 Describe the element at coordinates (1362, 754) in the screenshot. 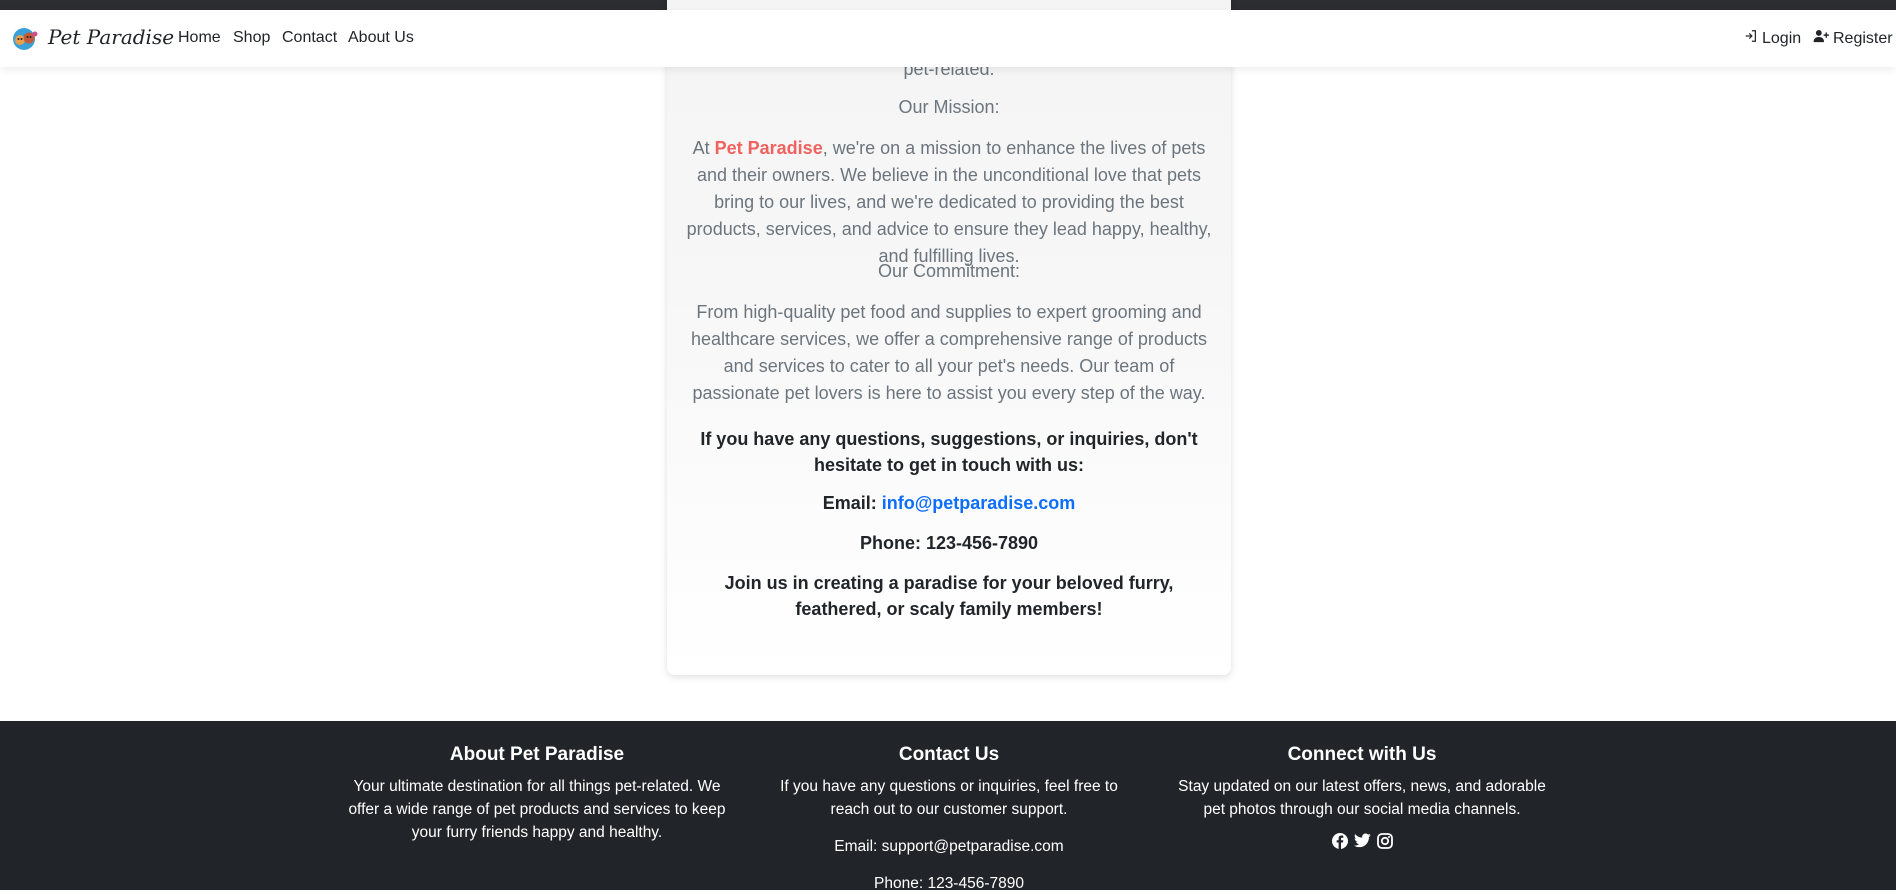

I see `footer-connect-title: Connect with Us` at that location.